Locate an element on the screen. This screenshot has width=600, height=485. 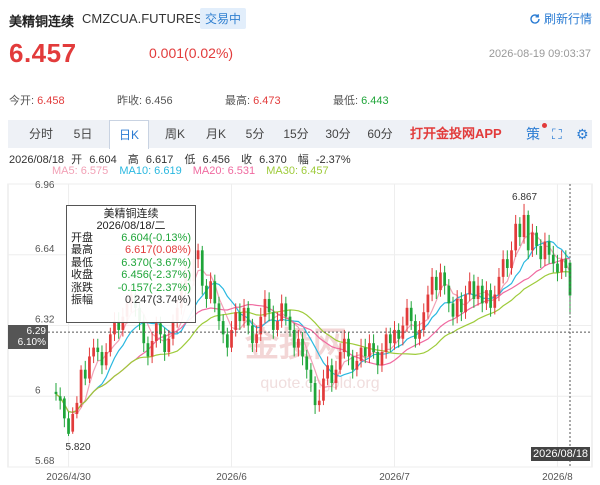
tab-daily-k: 日K is located at coordinates (129, 134).